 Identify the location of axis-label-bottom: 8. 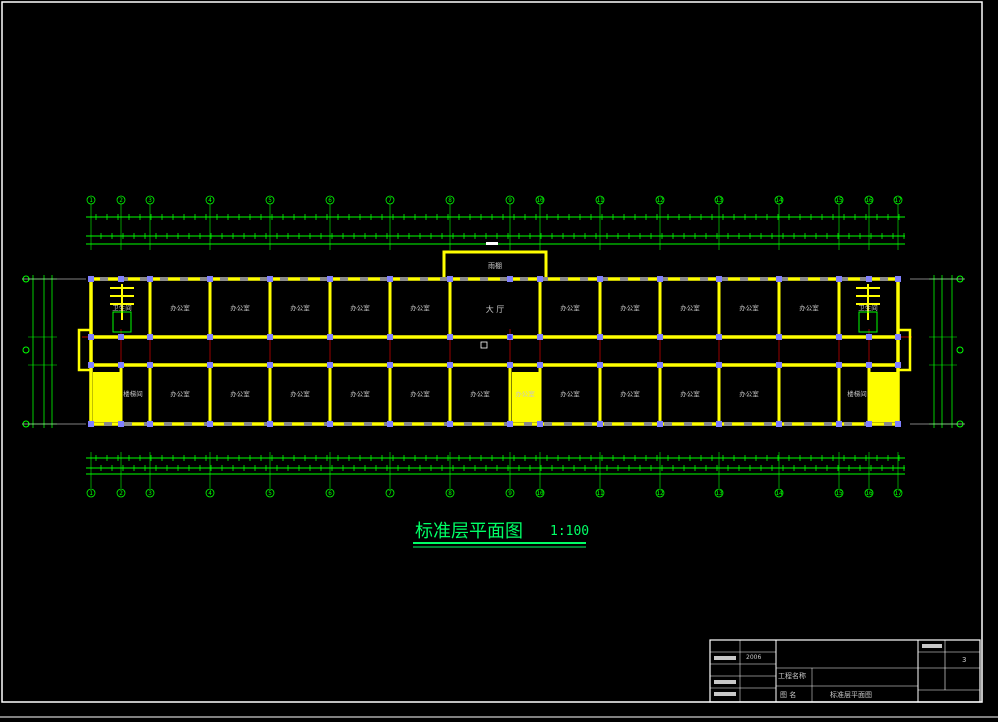
(450, 493).